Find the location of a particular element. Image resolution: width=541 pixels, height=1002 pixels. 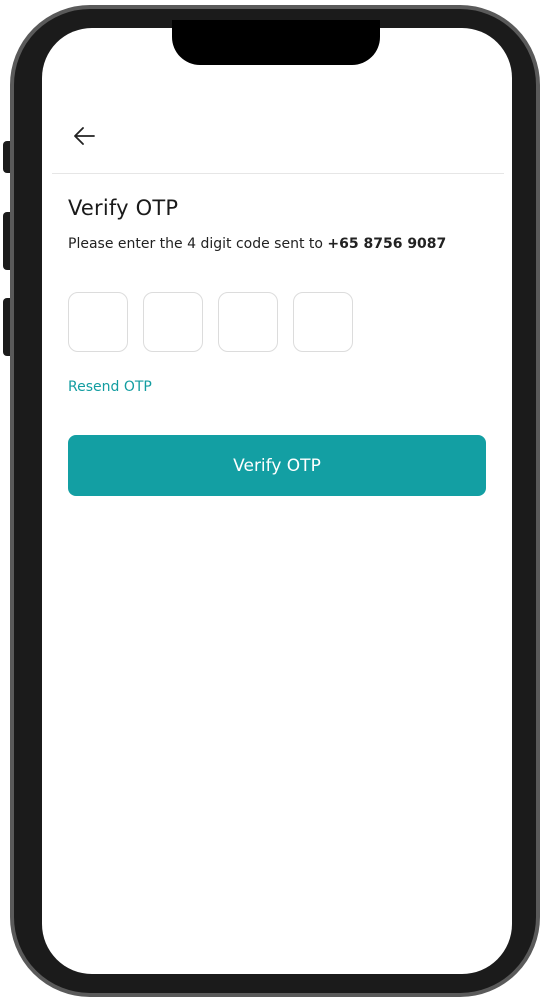

back-button is located at coordinates (84, 138).